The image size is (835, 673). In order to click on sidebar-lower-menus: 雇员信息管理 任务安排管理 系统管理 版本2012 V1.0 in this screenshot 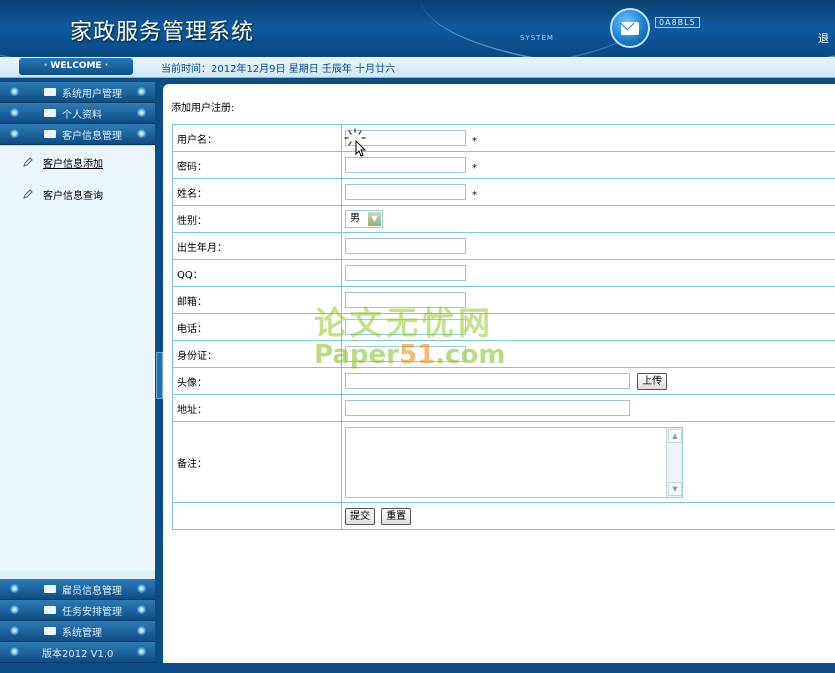, I will do `click(77, 621)`.